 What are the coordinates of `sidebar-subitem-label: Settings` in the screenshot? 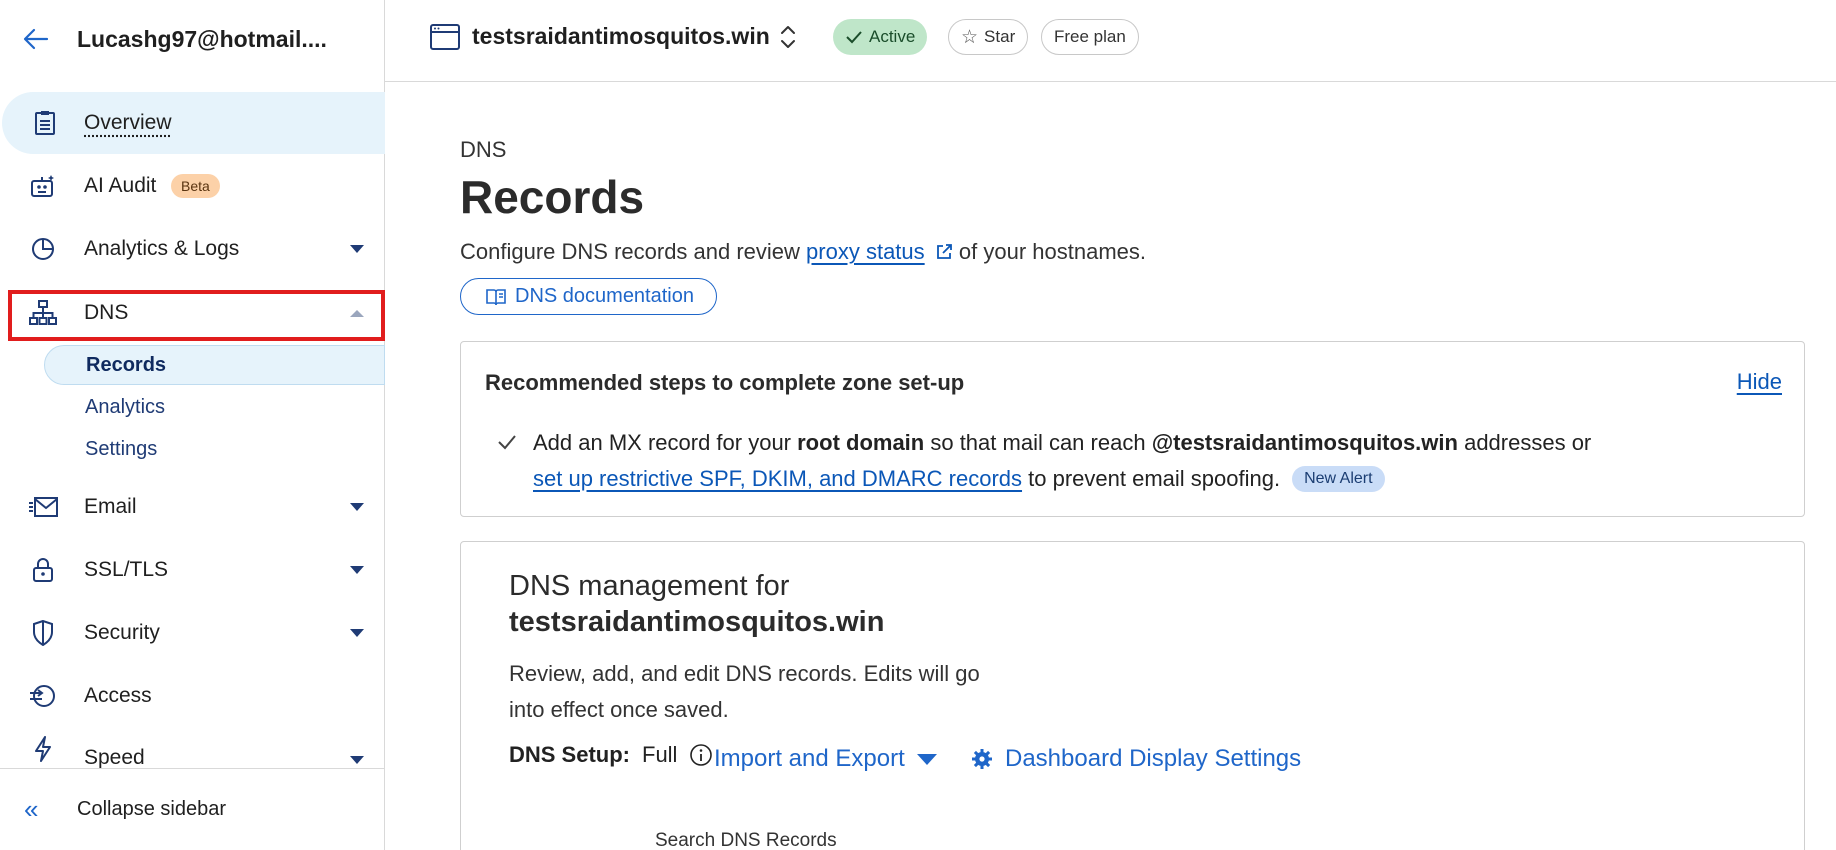 It's located at (121, 448).